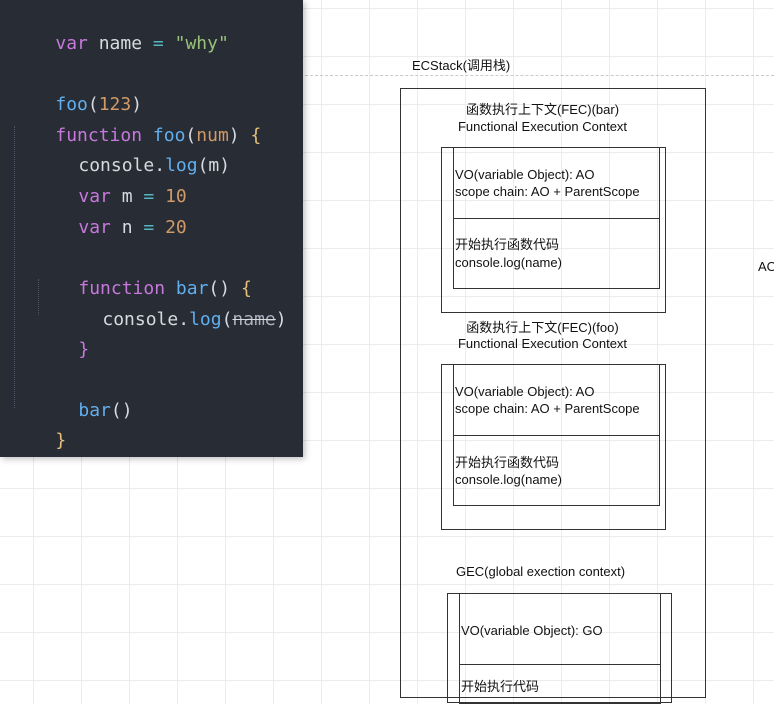 The width and height of the screenshot is (774, 704). I want to click on foo-exec-text: 开始执行函数代码, so click(507, 462).